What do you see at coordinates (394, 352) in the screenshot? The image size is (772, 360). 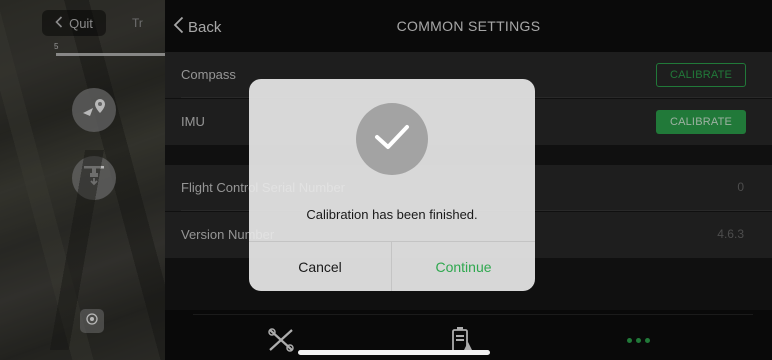 I see `home-indicator` at bounding box center [394, 352].